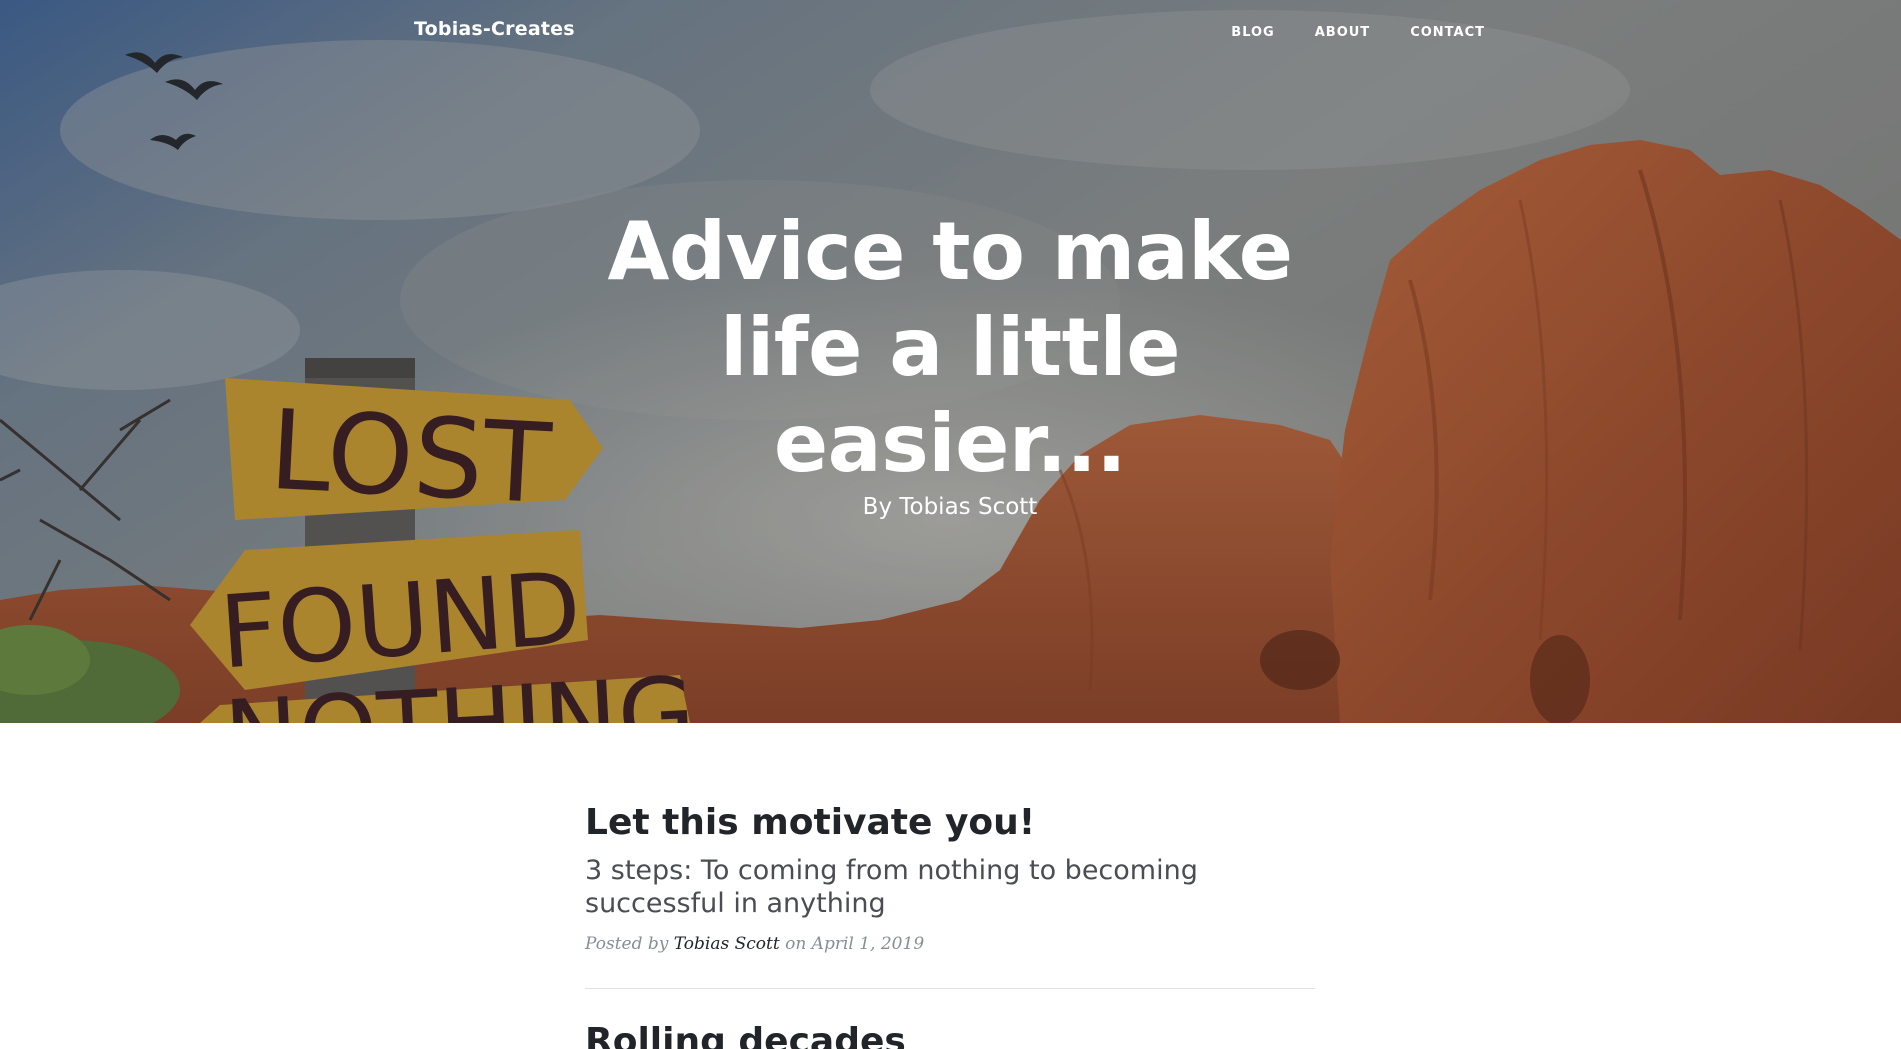  I want to click on brand-link: Tobias-Creates, so click(494, 29).